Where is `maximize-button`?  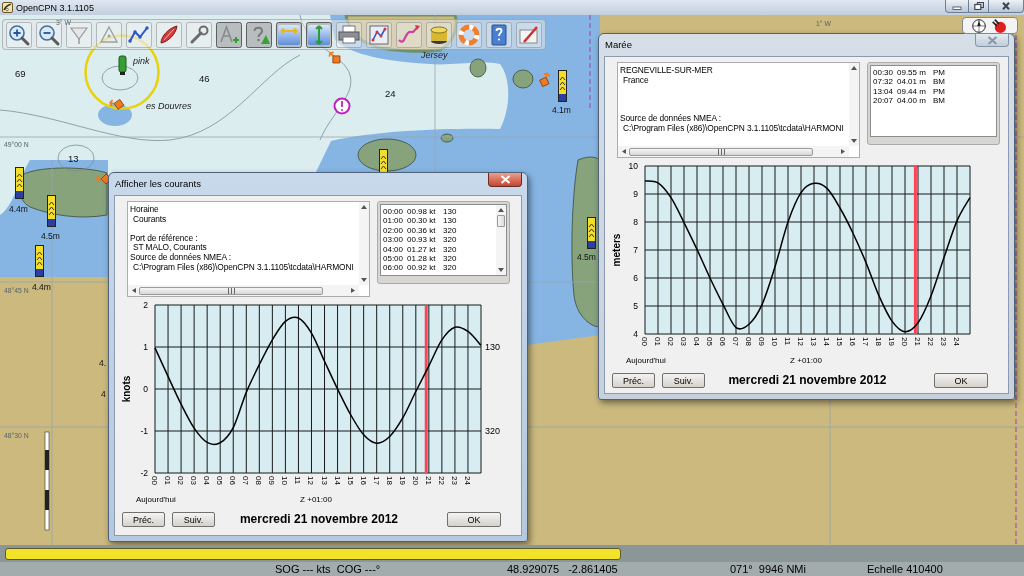
maximize-button is located at coordinates (979, 6).